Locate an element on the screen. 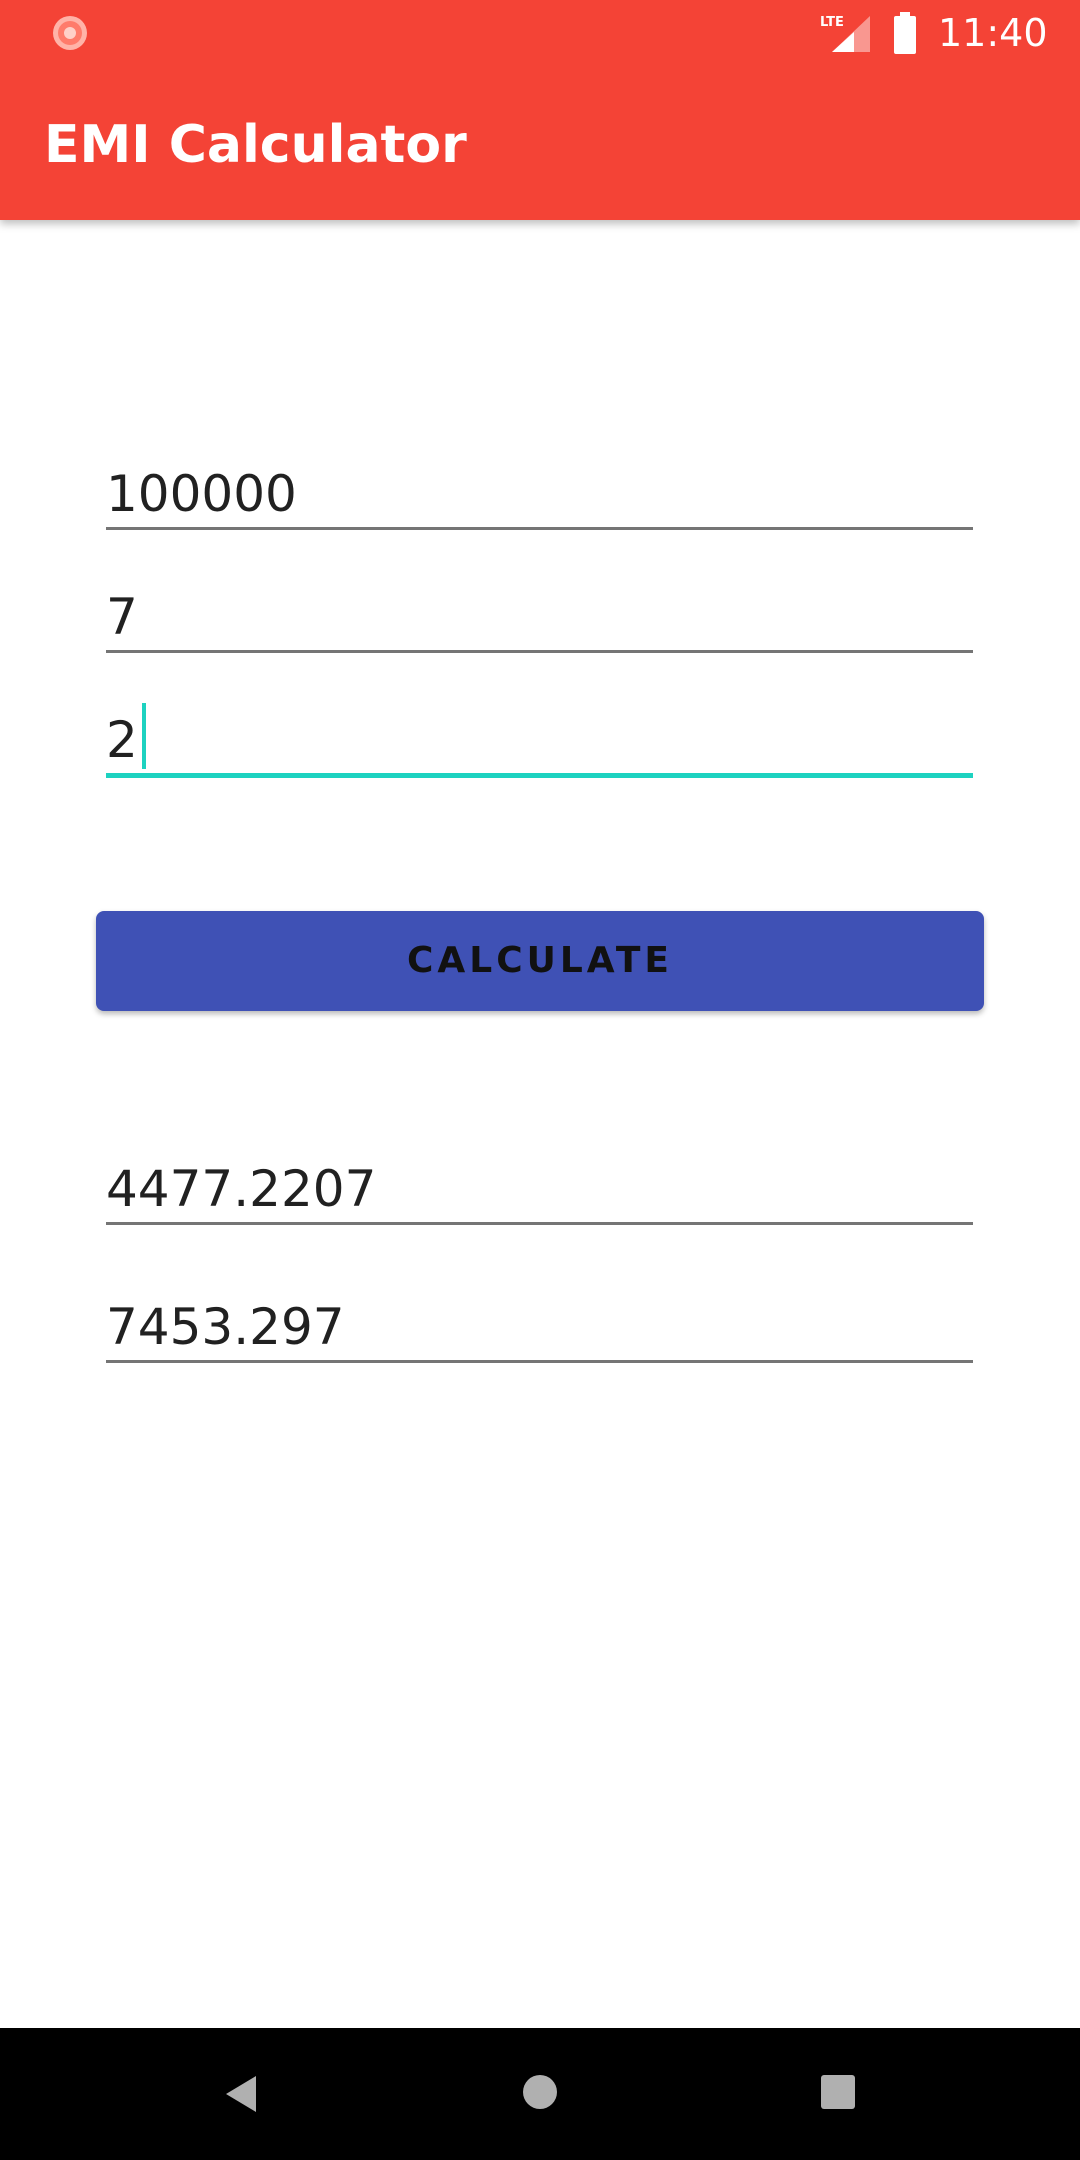 The height and width of the screenshot is (2160, 1080). calculate-button: CALCULATE is located at coordinates (540, 961).